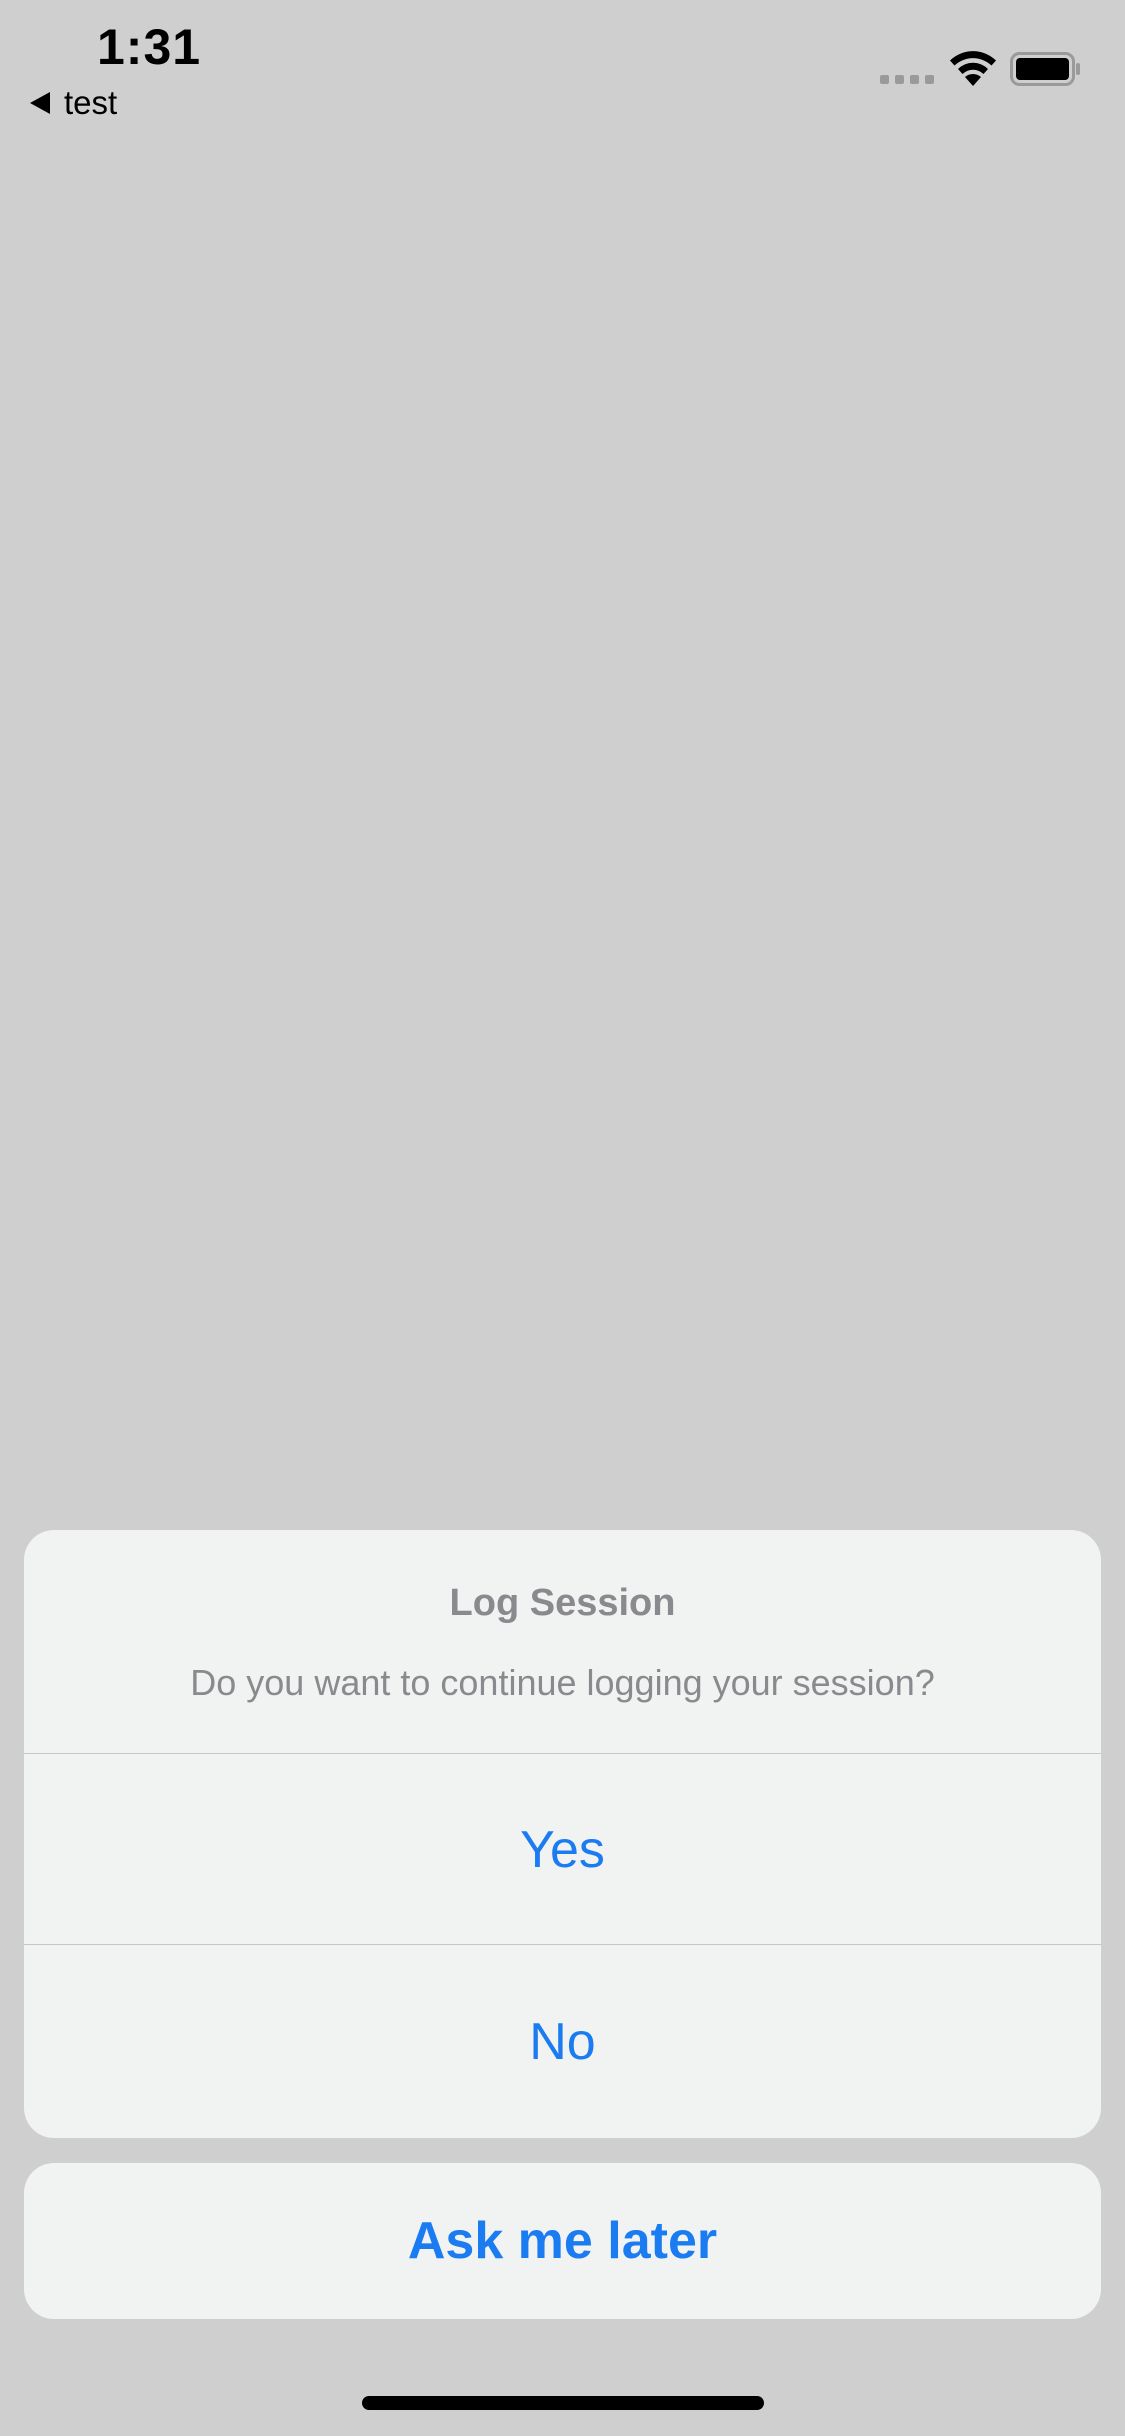  I want to click on cellular-signal-icon, so click(907, 79).